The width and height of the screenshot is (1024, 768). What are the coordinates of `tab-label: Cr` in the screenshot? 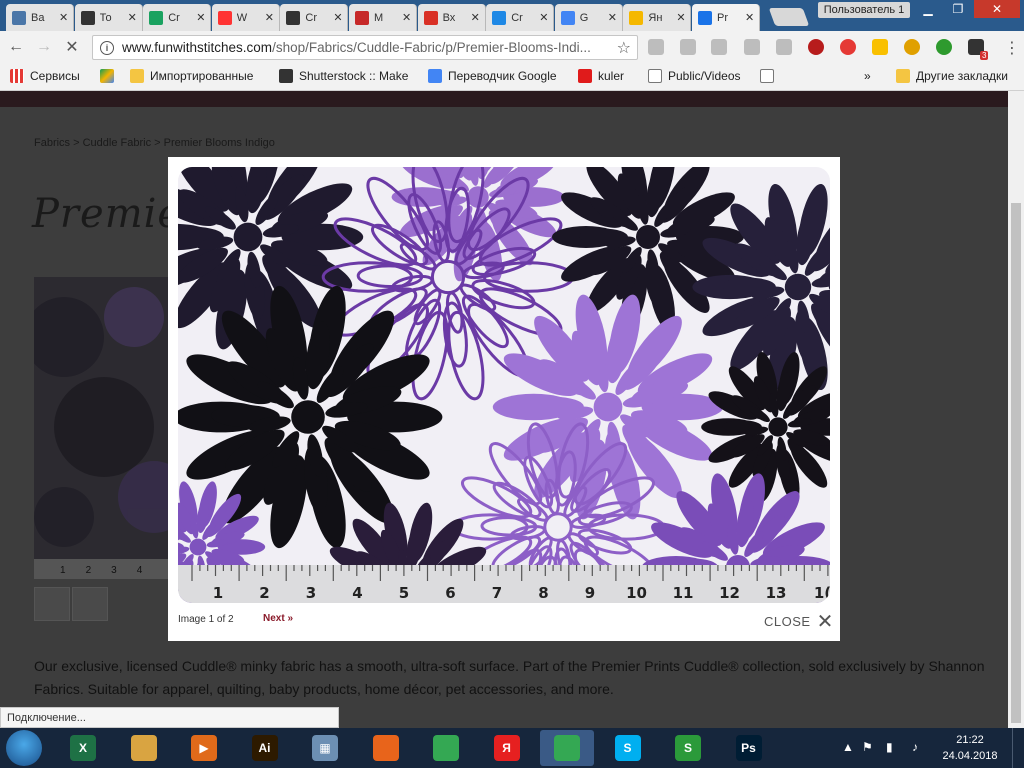 It's located at (311, 17).